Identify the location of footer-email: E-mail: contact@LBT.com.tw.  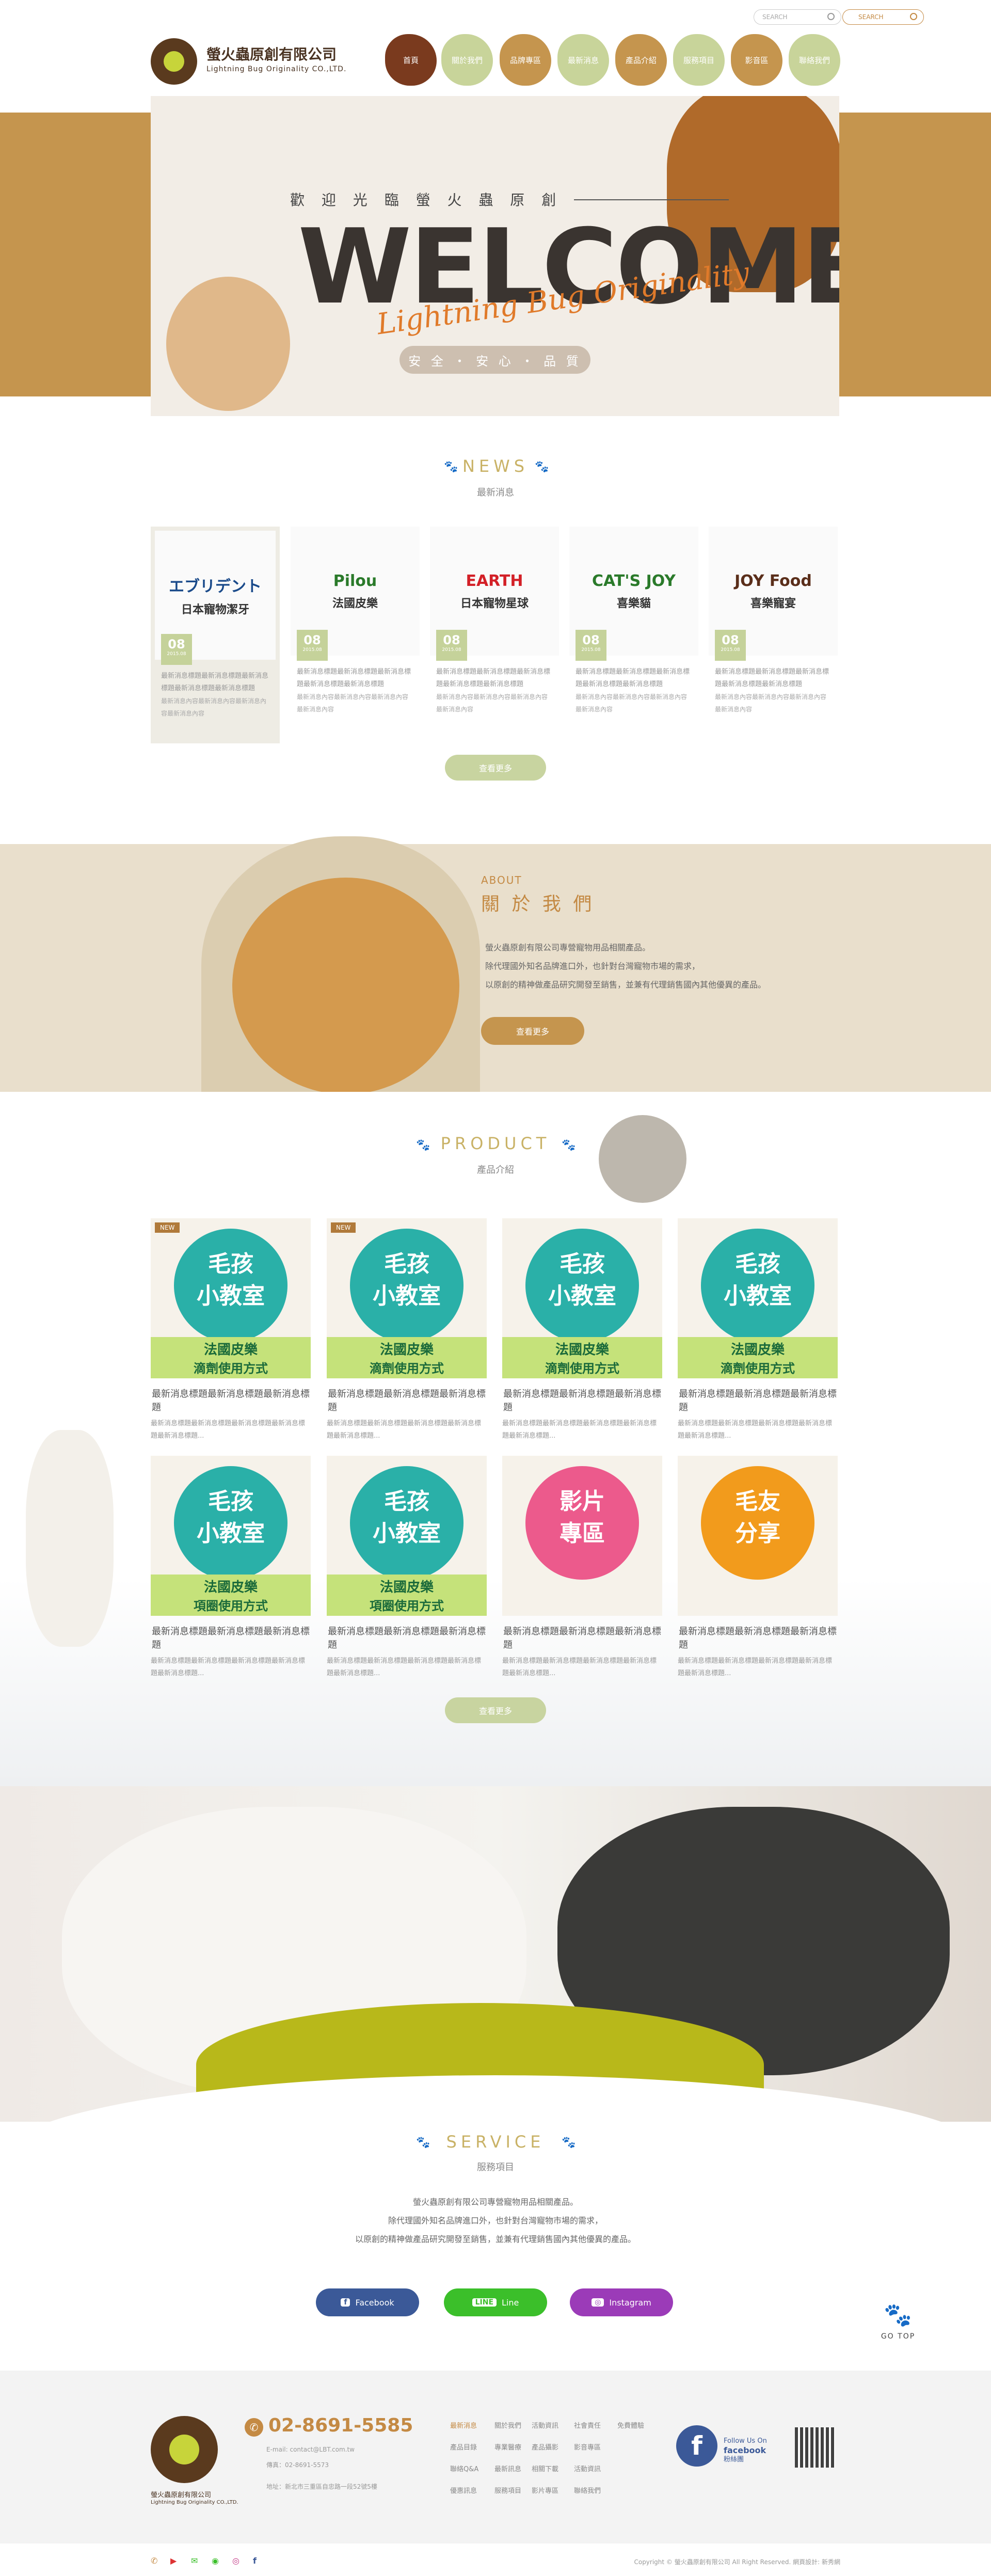
(310, 2449).